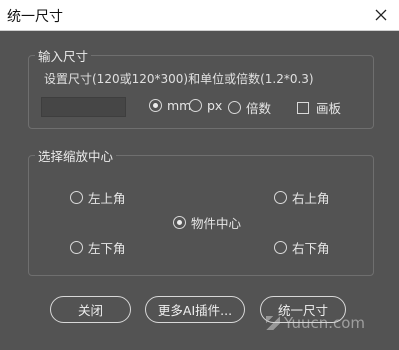 The height and width of the screenshot is (350, 399). I want to click on input-size-legend: 输入尺寸, so click(63, 56).